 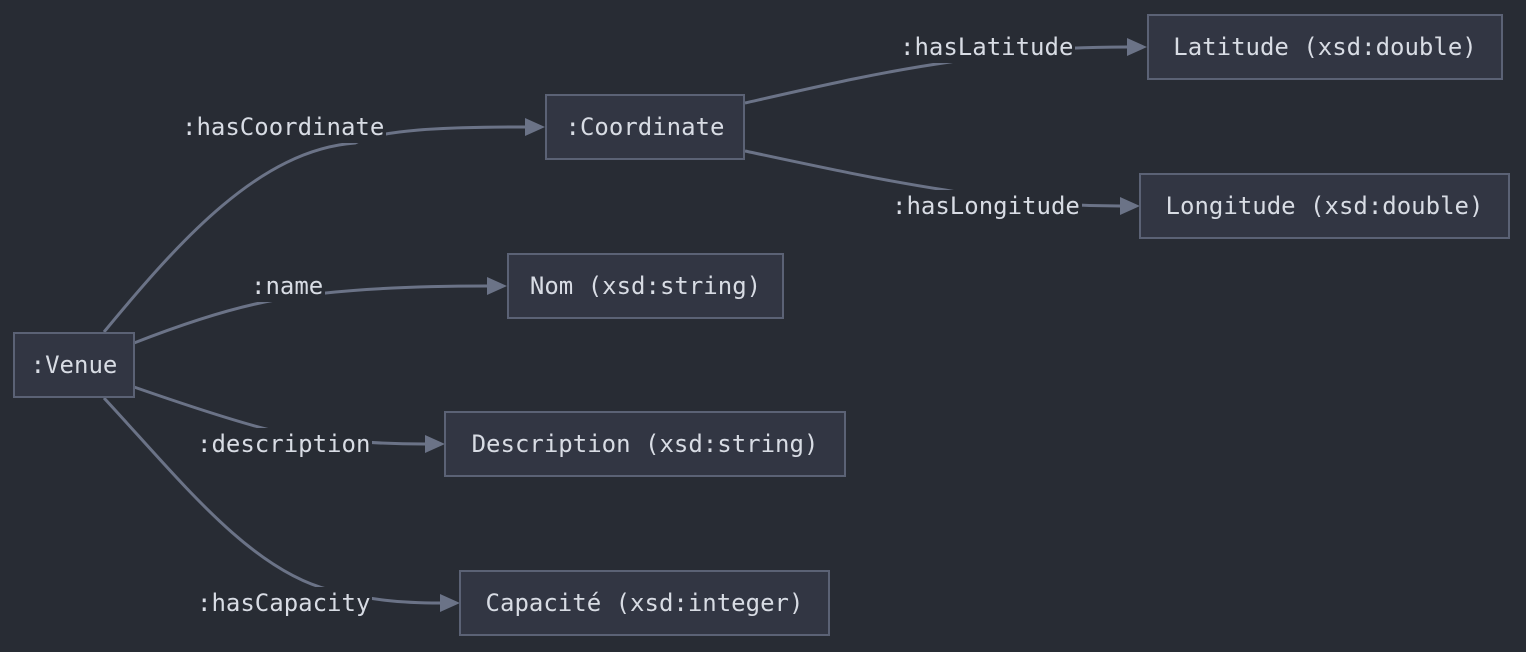 I want to click on edge-label-has-latitude: :hasLatitude, so click(x=987, y=47).